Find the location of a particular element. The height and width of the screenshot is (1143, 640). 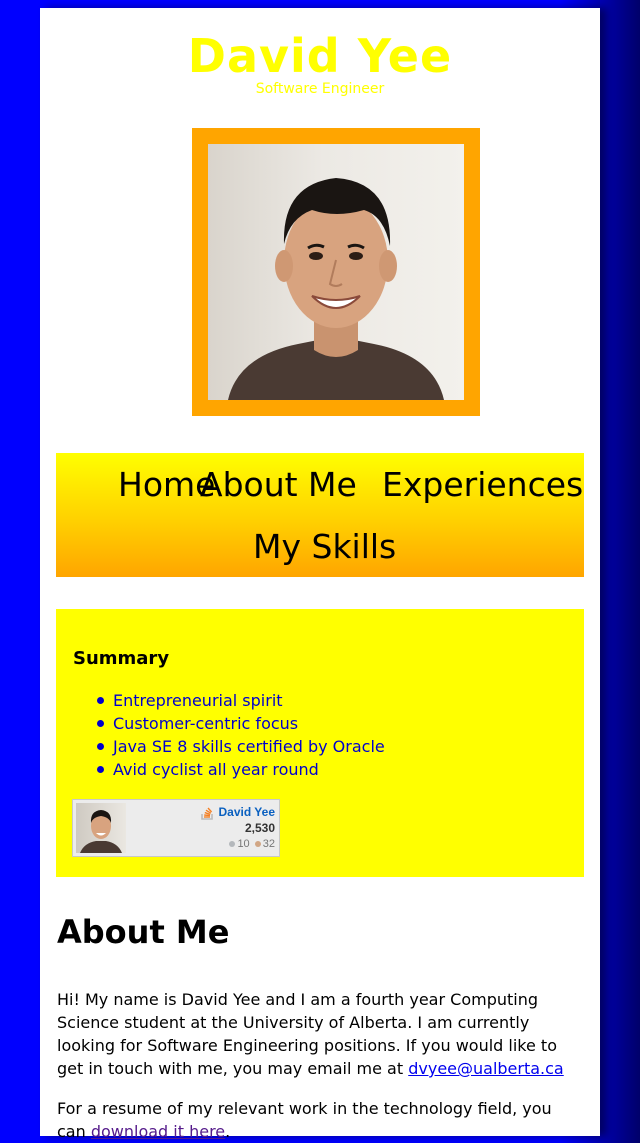

summary-heading: Summary is located at coordinates (121, 658).